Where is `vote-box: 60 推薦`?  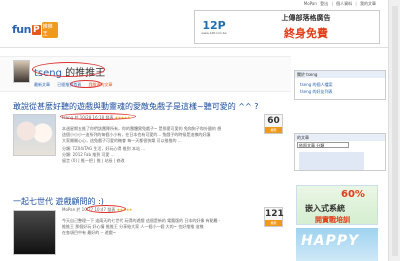
vote-box: 60 推薦 is located at coordinates (273, 124).